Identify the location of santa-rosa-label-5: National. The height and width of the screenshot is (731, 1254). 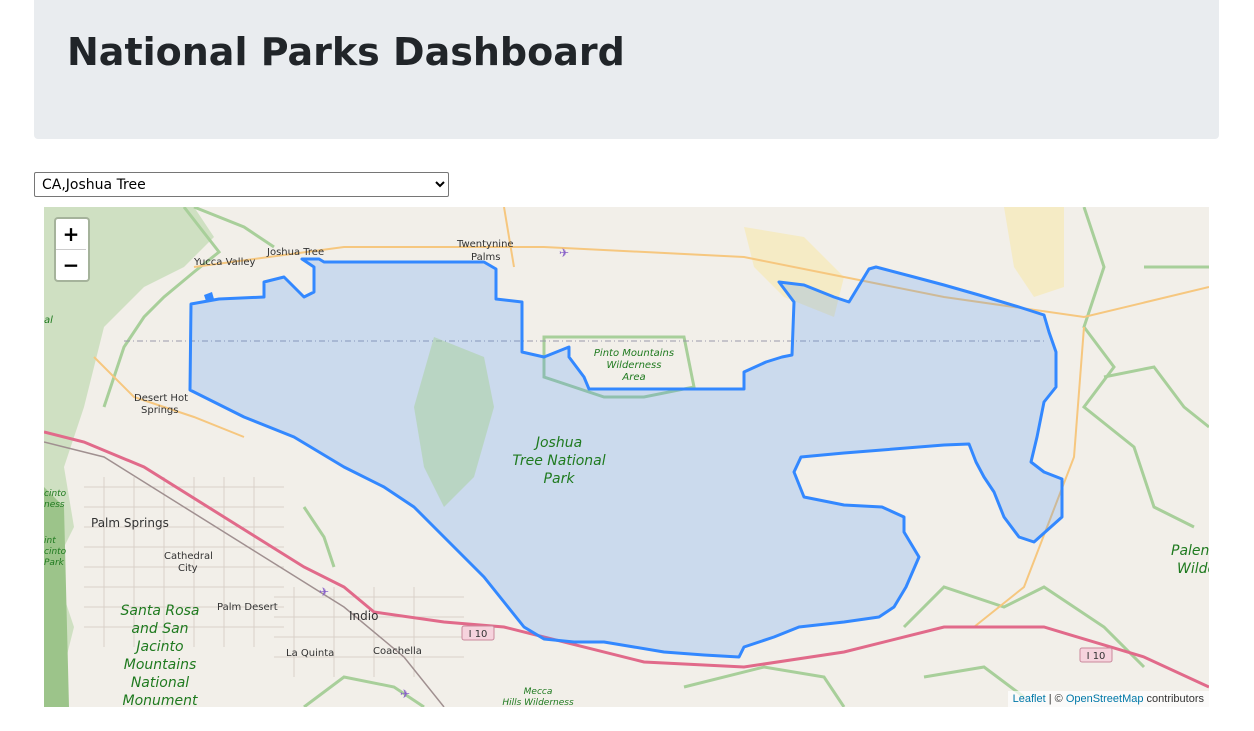
(160, 683).